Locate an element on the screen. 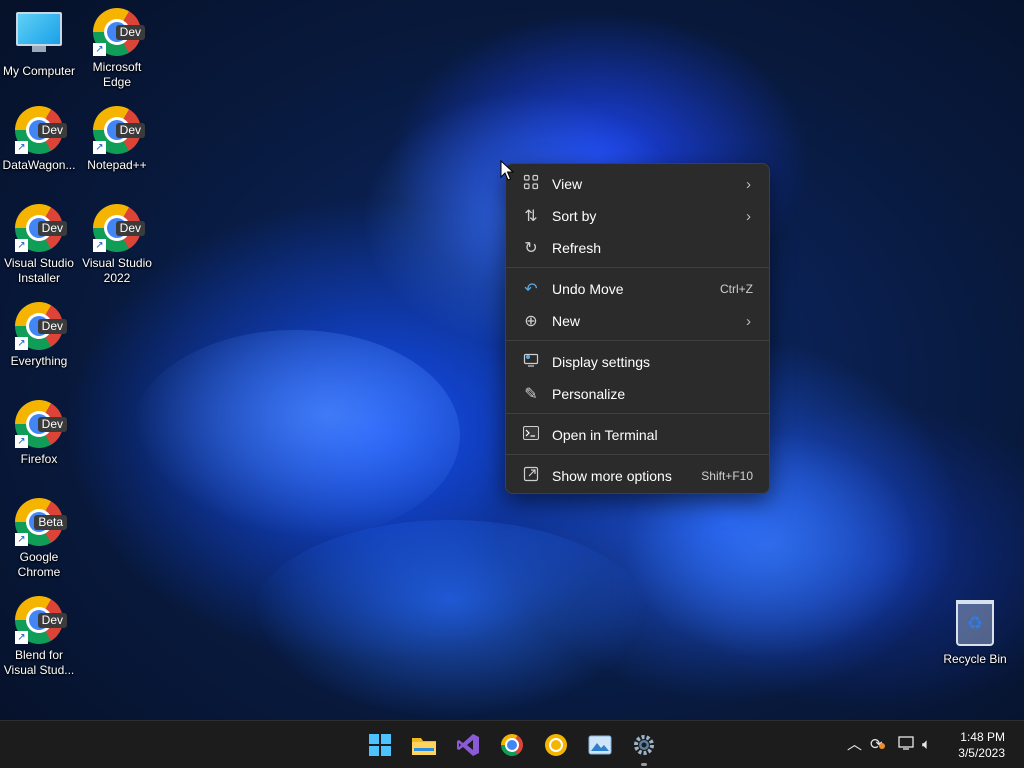 This screenshot has height=768, width=1024. menu-item-personalize: ✎ Personalize is located at coordinates (637, 394).